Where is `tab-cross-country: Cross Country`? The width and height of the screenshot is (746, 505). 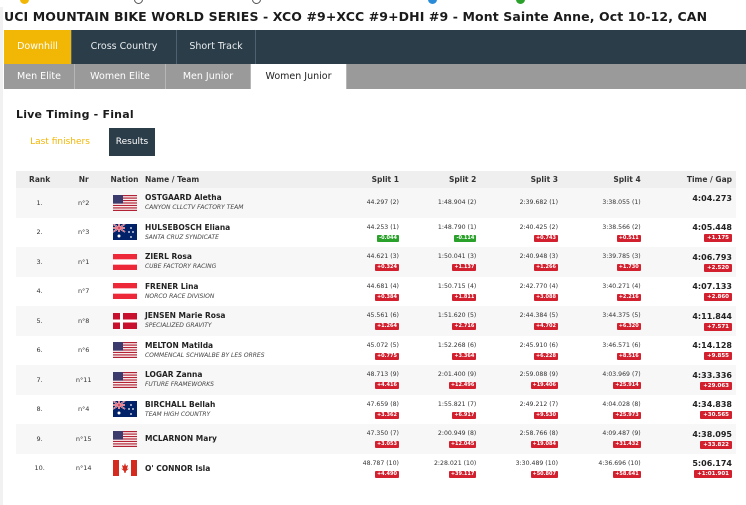 tab-cross-country: Cross Country is located at coordinates (124, 47).